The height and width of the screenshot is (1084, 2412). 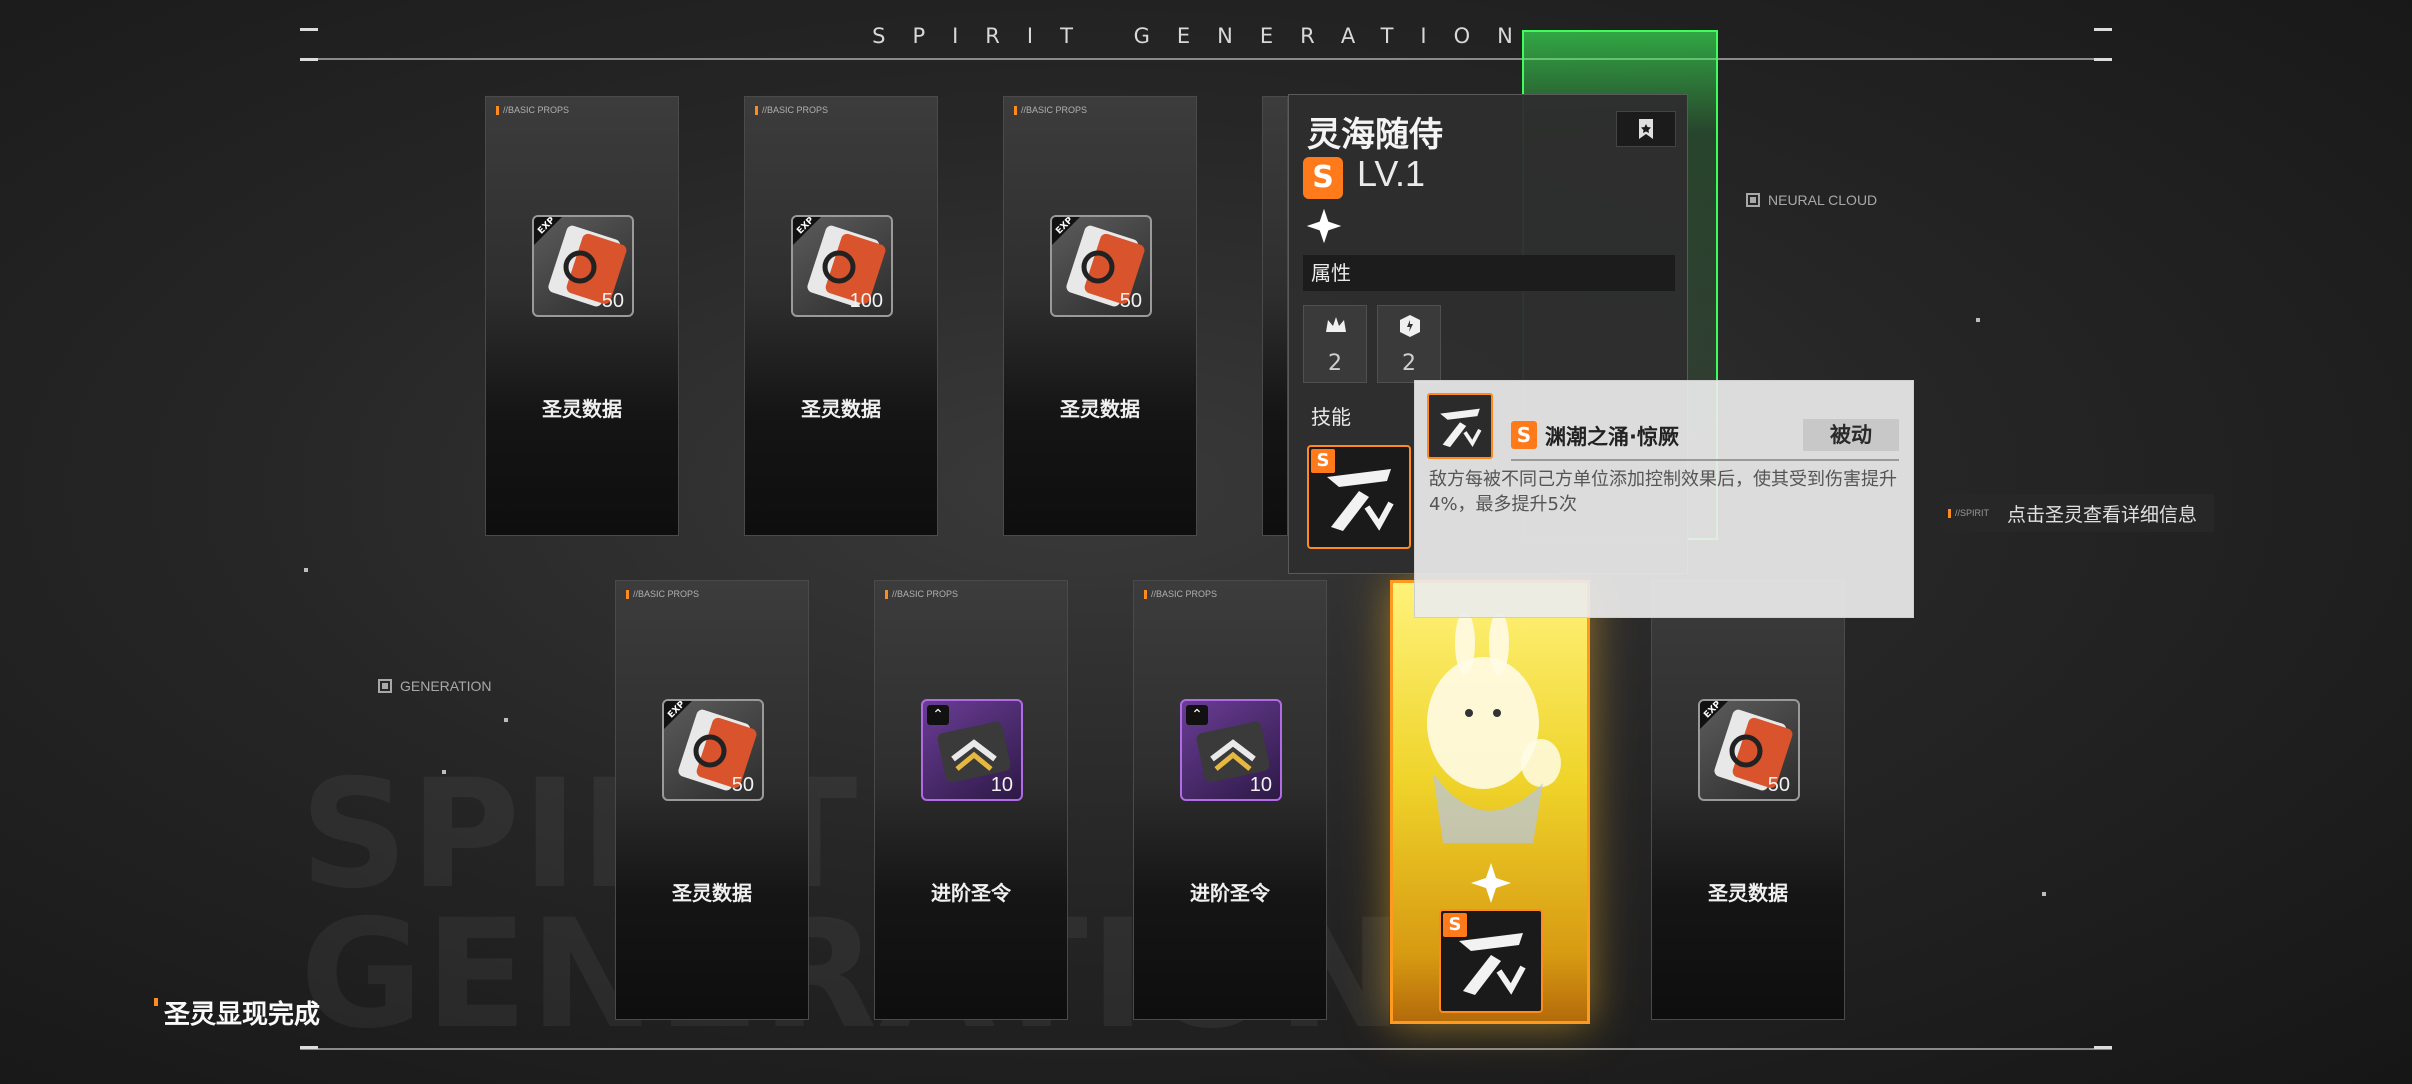 I want to click on item-quantity: 100, so click(x=866, y=301).